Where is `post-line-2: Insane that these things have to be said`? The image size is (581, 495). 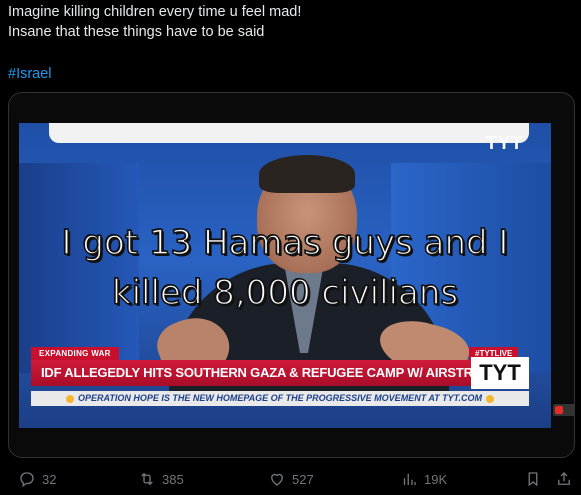
post-line-2: Insane that these things have to be said is located at coordinates (136, 32).